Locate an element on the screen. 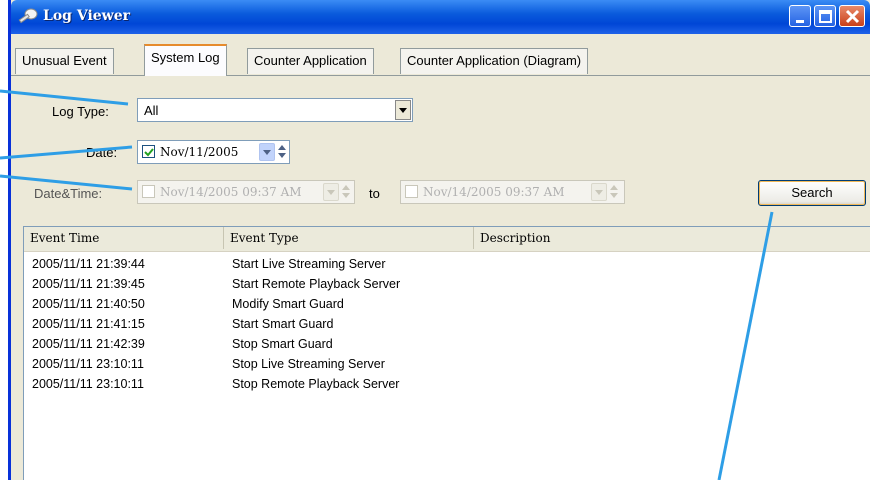 This screenshot has width=870, height=480. datetime-to-picker: Nov/14/2005 09:37 AM is located at coordinates (512, 192).